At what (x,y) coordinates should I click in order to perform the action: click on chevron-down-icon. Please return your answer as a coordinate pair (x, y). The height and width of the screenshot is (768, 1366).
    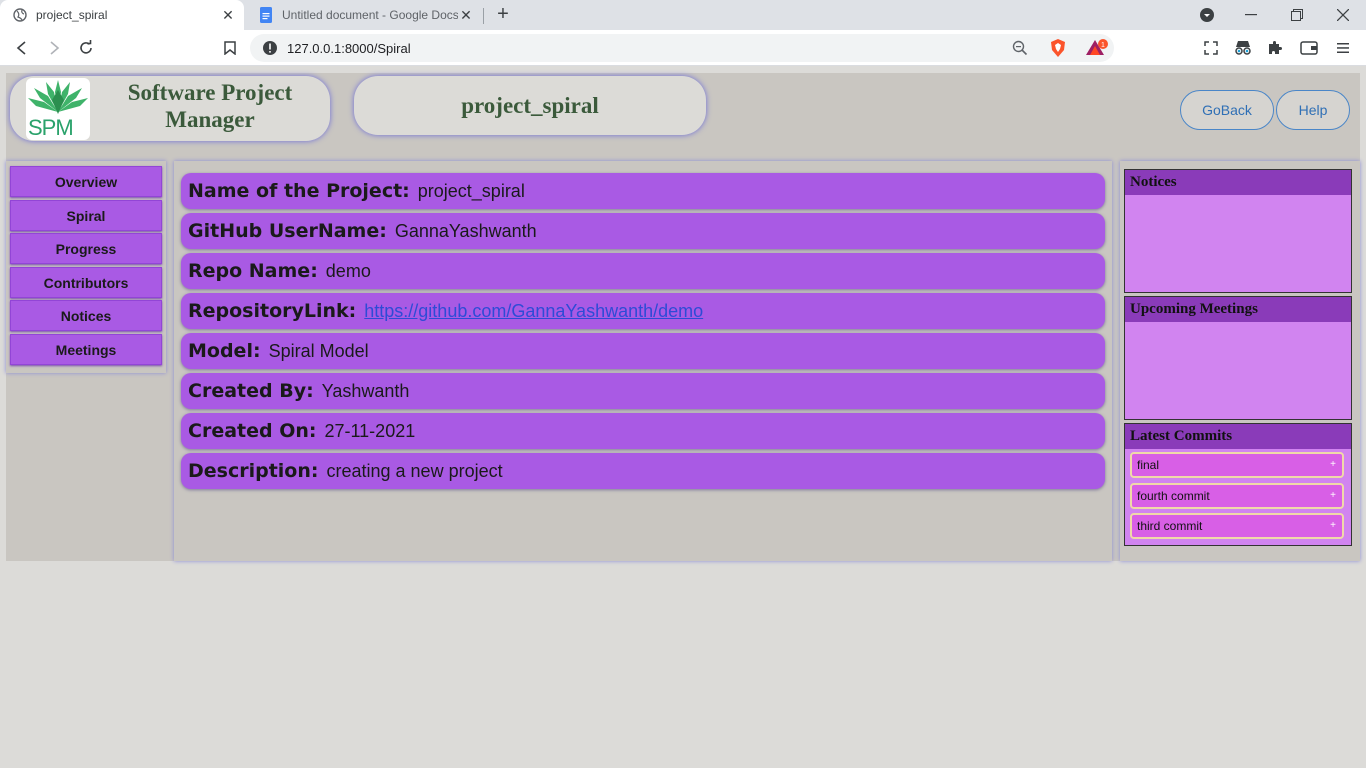
    Looking at the image, I should click on (1207, 15).